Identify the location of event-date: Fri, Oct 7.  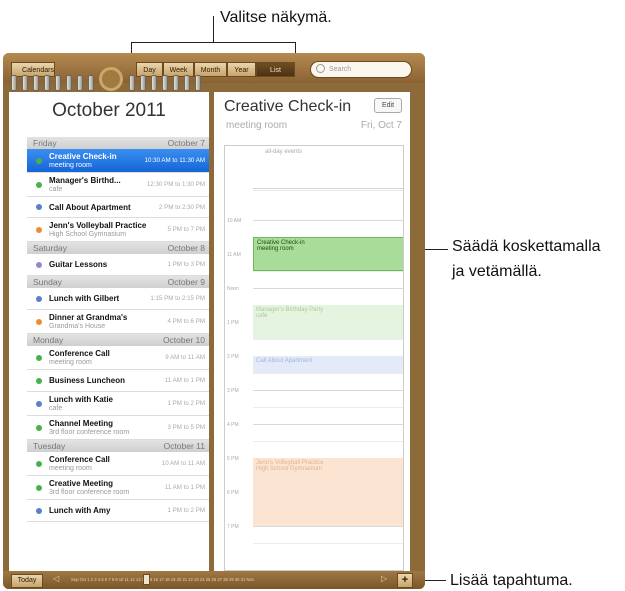
(381, 125).